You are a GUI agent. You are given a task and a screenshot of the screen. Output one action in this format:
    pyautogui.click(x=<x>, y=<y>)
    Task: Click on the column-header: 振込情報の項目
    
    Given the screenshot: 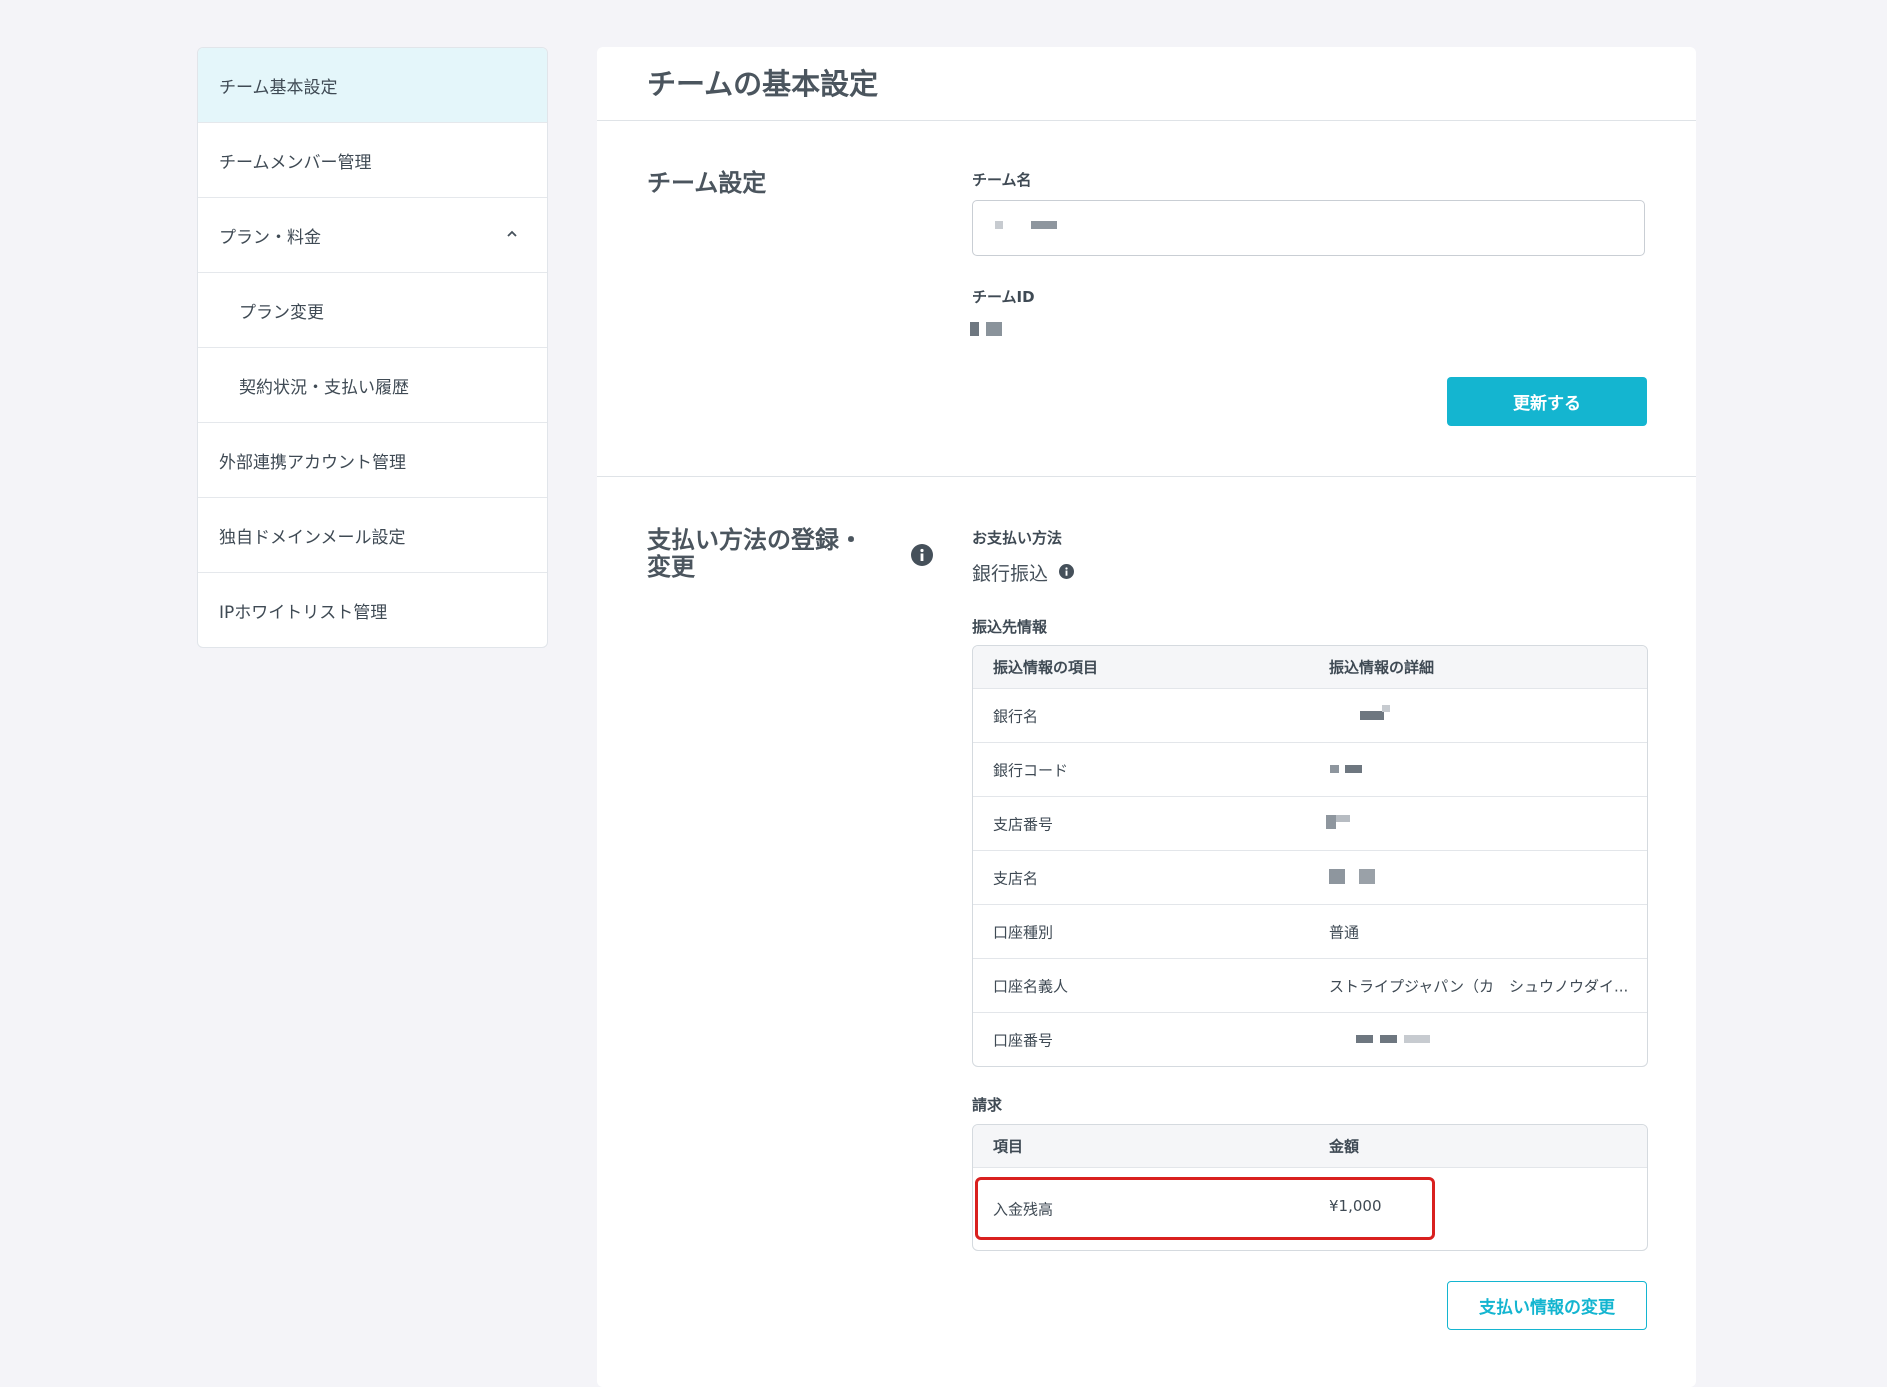 What is the action you would take?
    pyautogui.click(x=1046, y=667)
    